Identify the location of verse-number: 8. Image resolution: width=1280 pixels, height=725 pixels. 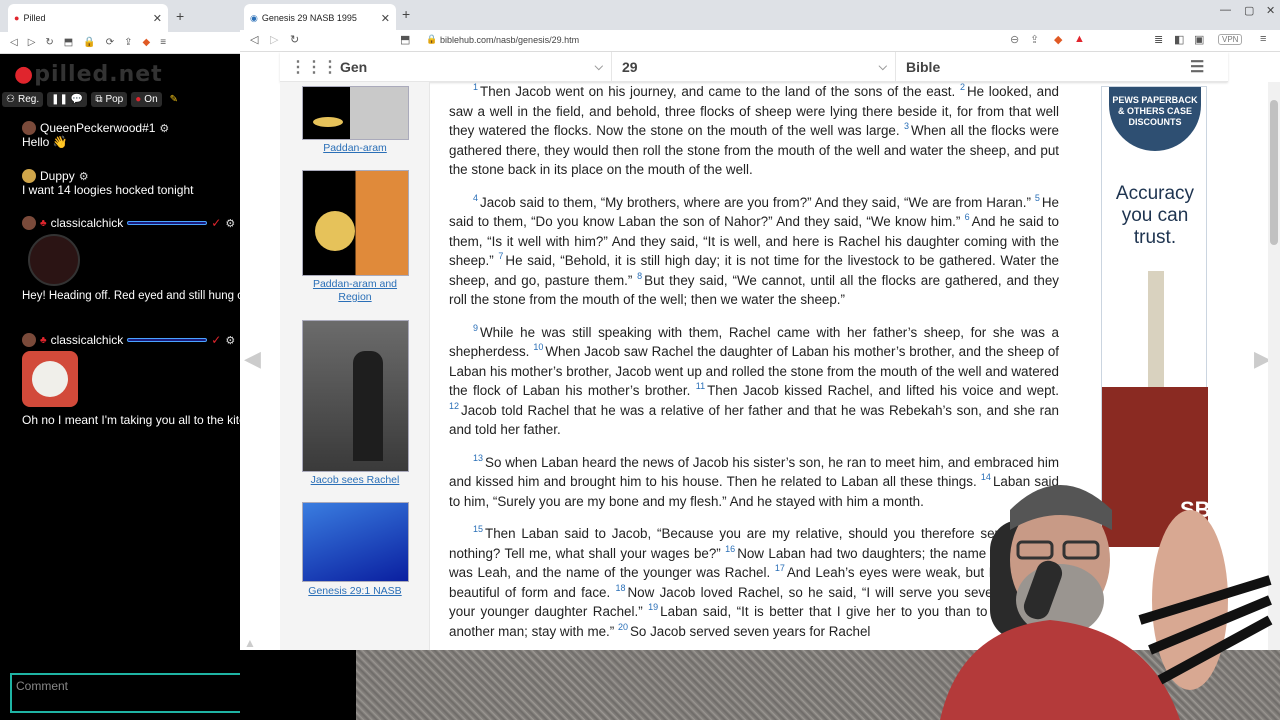
(639, 276).